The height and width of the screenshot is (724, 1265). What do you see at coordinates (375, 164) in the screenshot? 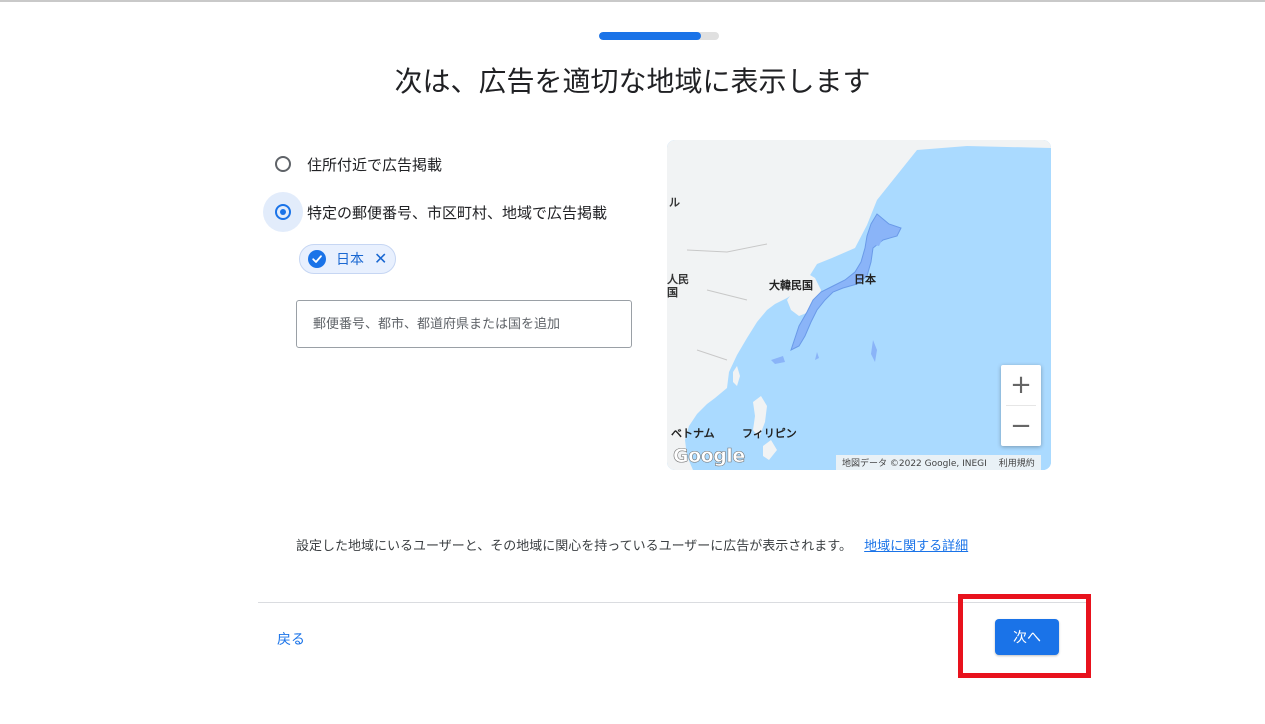
I see `radio-near-address-label: 住所付近で広告掲載` at bounding box center [375, 164].